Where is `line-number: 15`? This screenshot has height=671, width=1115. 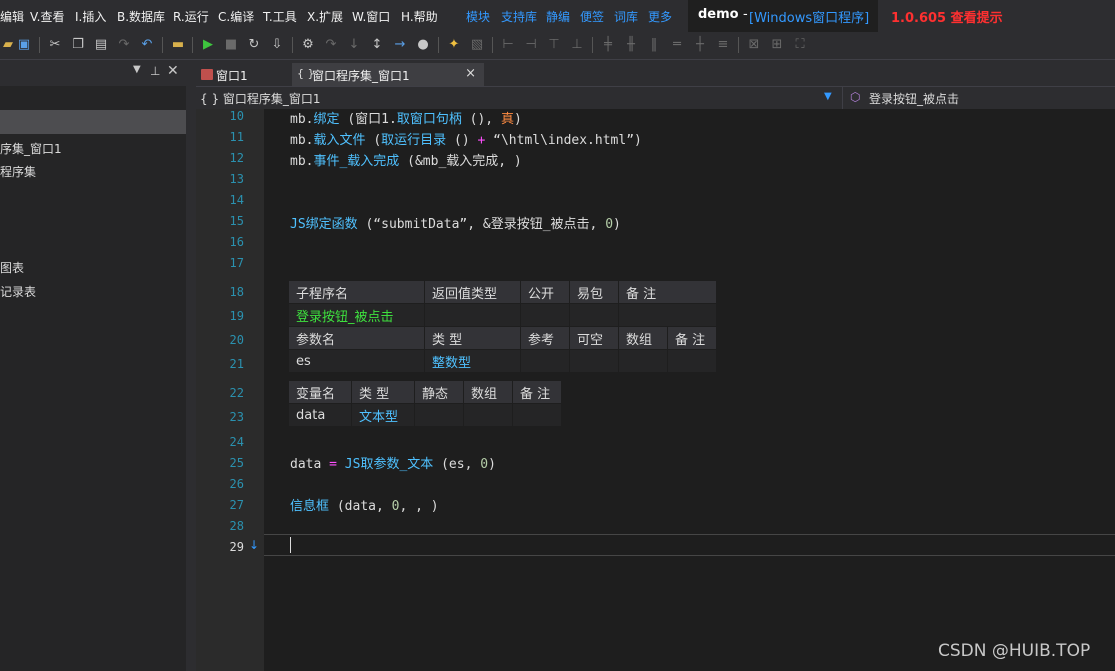
line-number: 15 is located at coordinates (236, 221).